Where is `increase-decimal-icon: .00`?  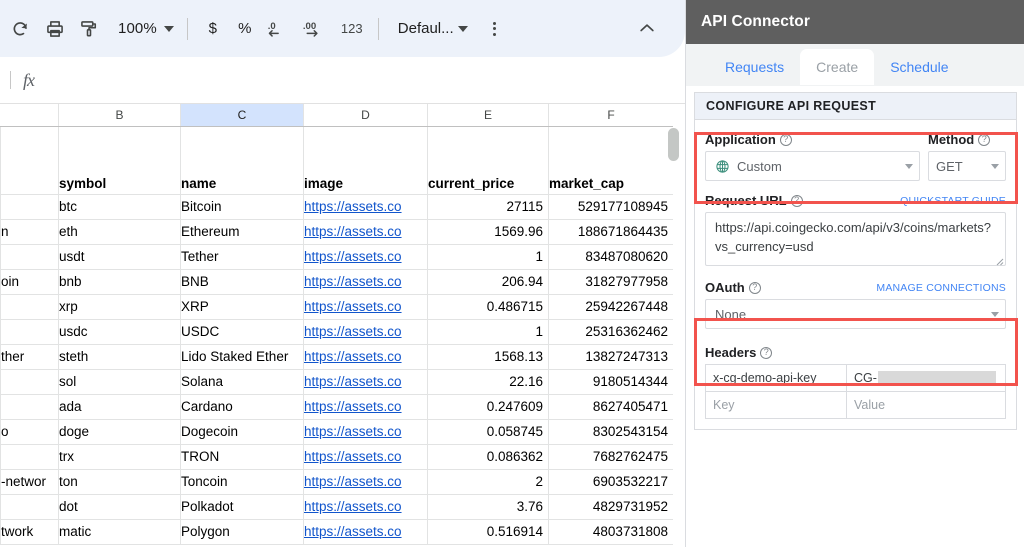 increase-decimal-icon: .00 is located at coordinates (316, 29).